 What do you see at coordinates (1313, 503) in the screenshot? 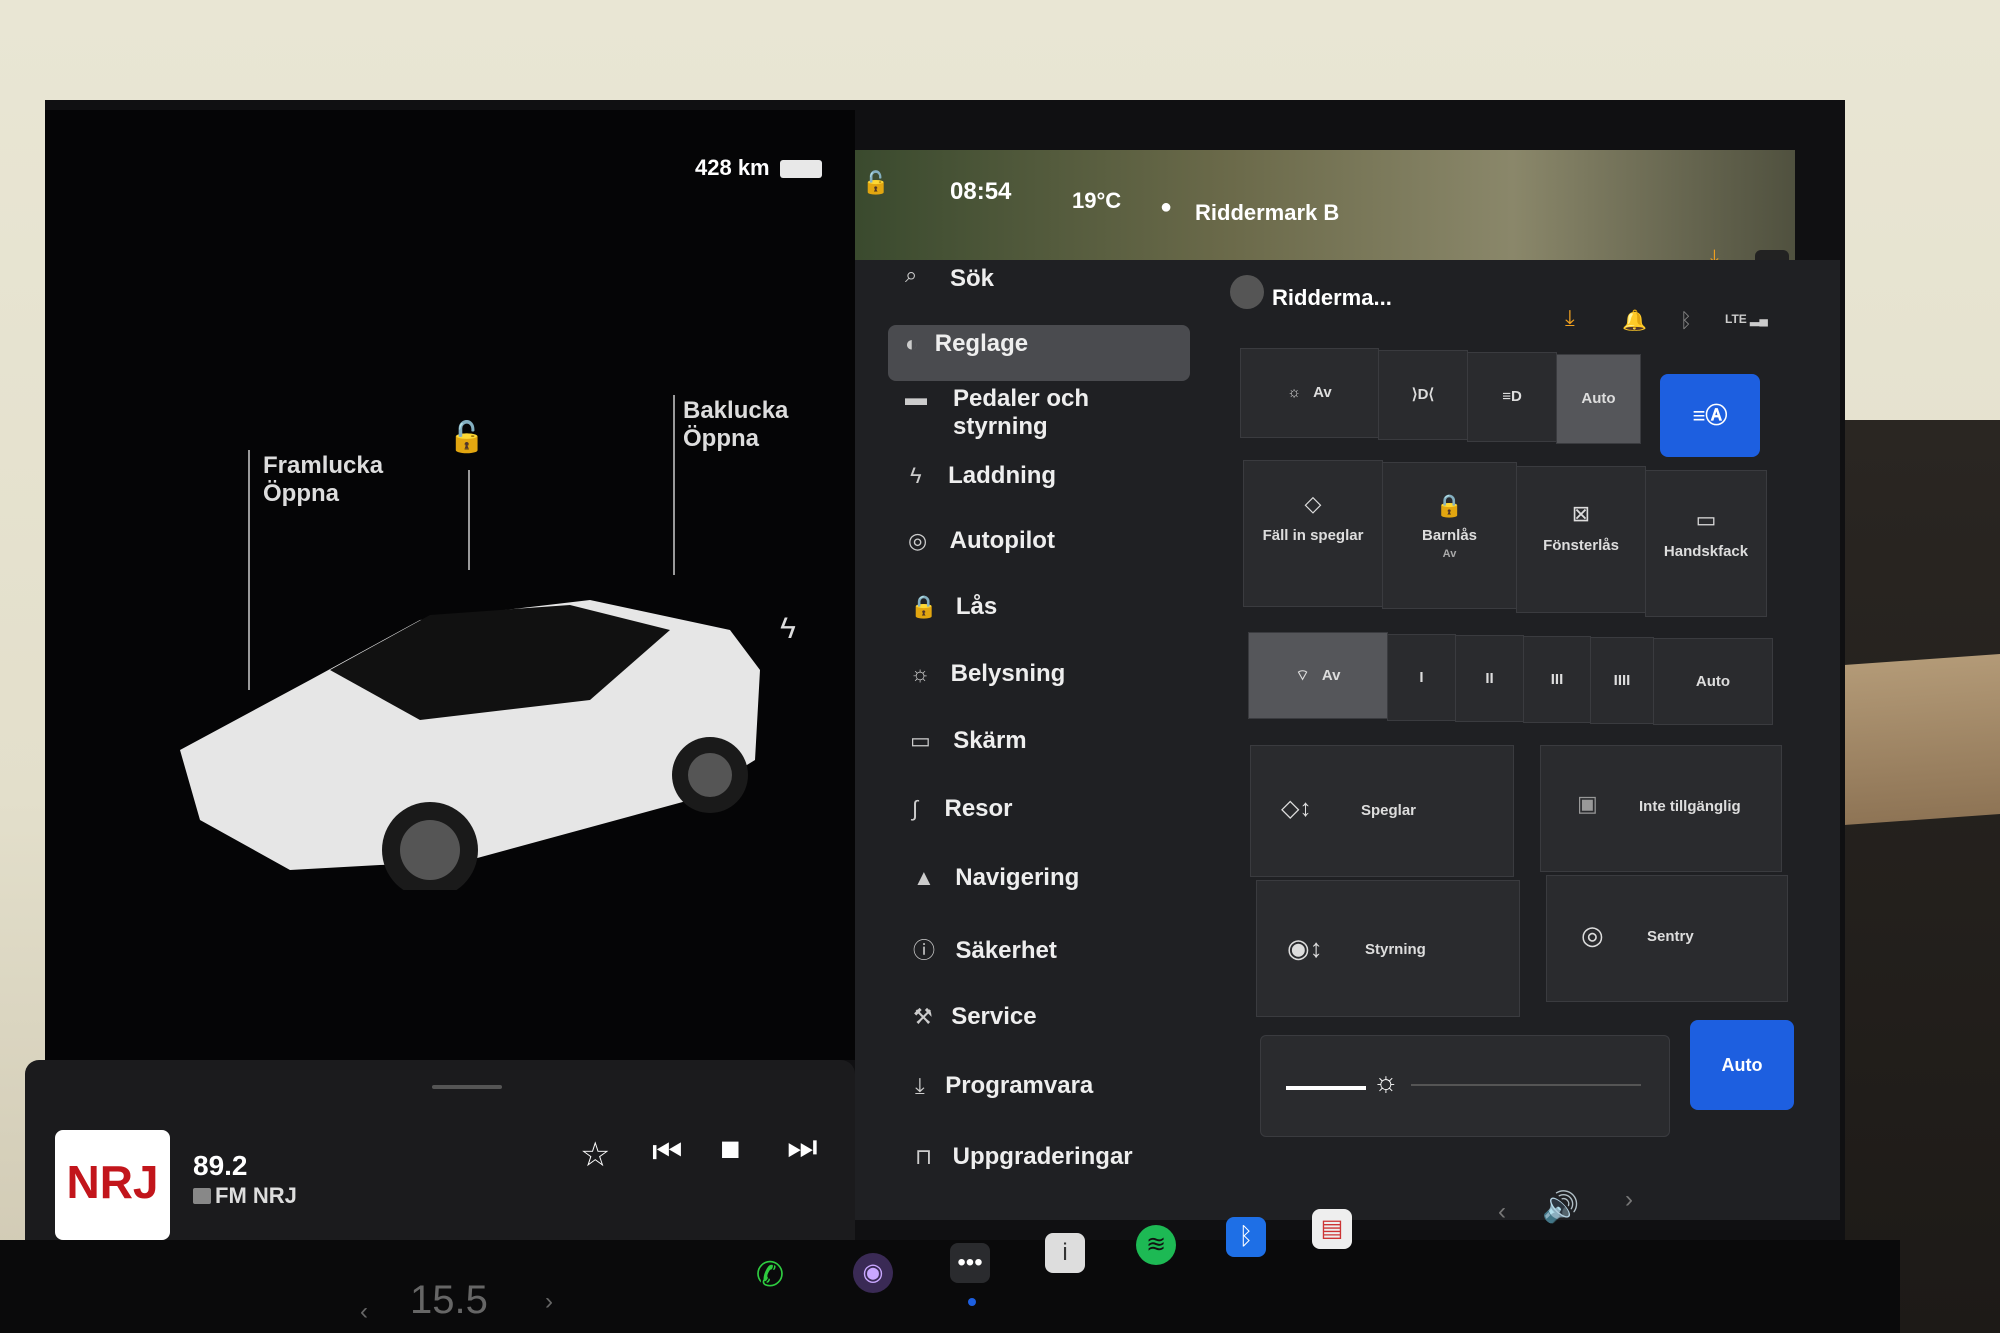
I see `mirror-icon: ◇` at bounding box center [1313, 503].